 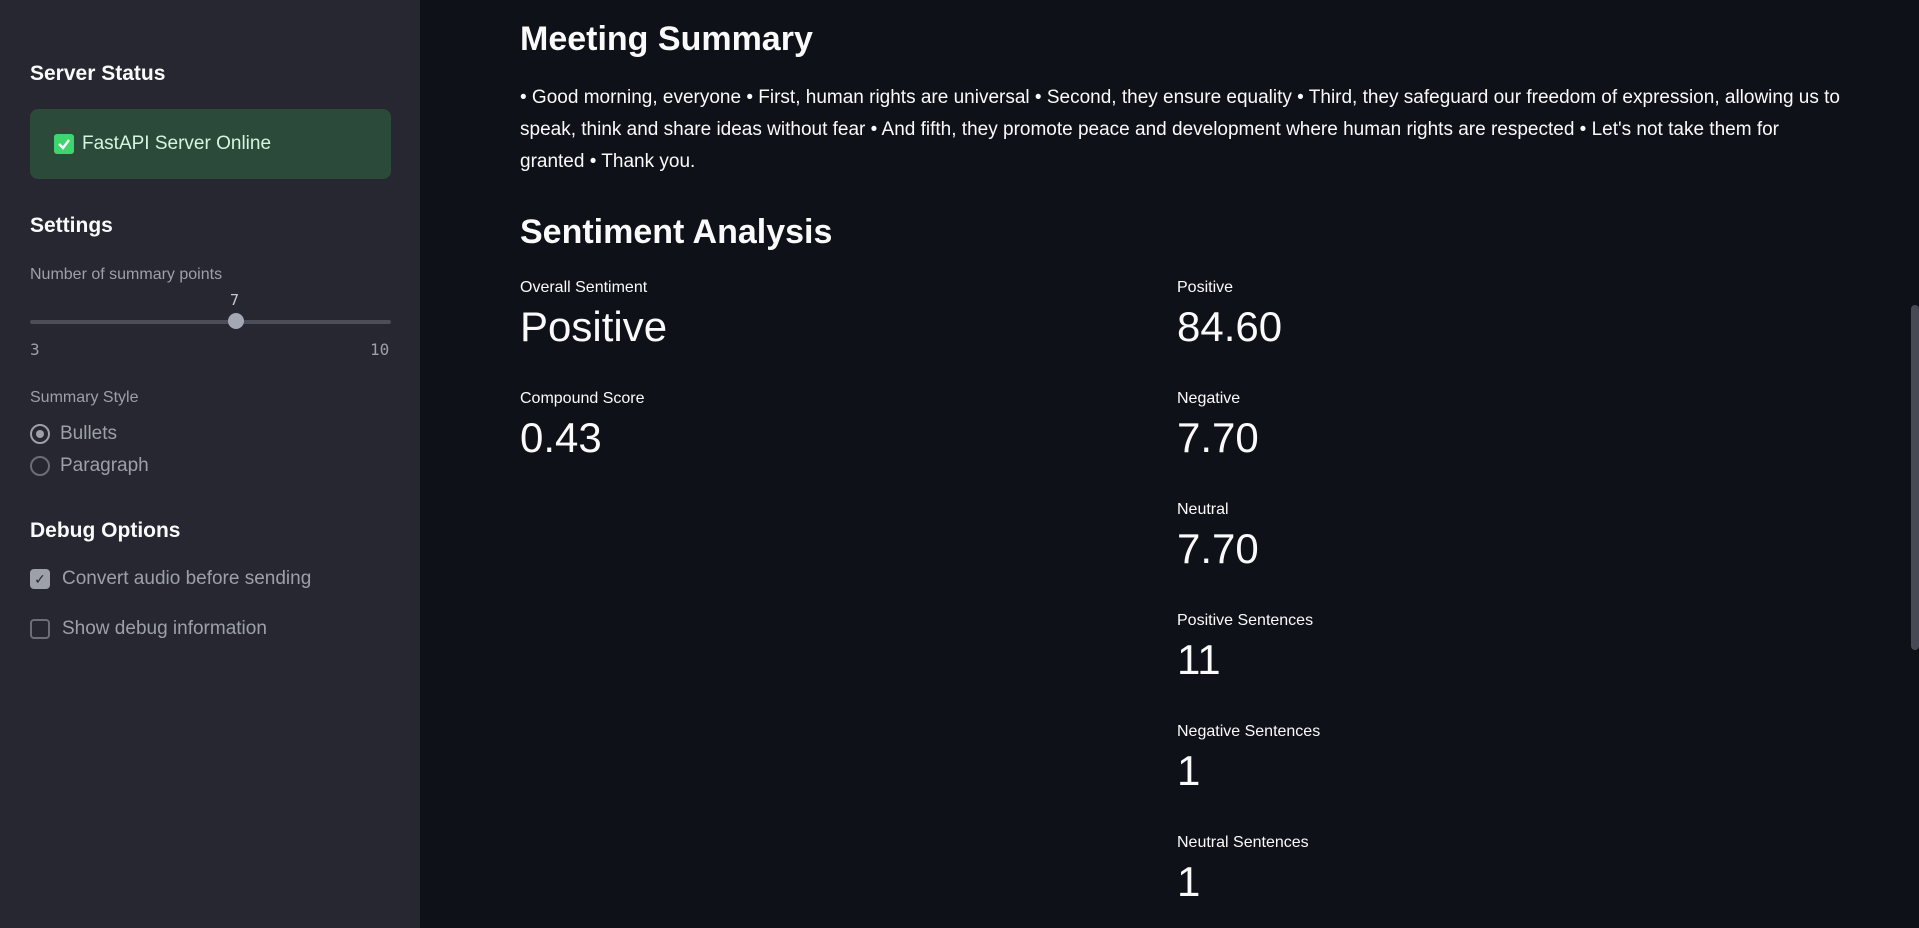 What do you see at coordinates (177, 143) in the screenshot?
I see `server-status-text: FastAPI Server Online` at bounding box center [177, 143].